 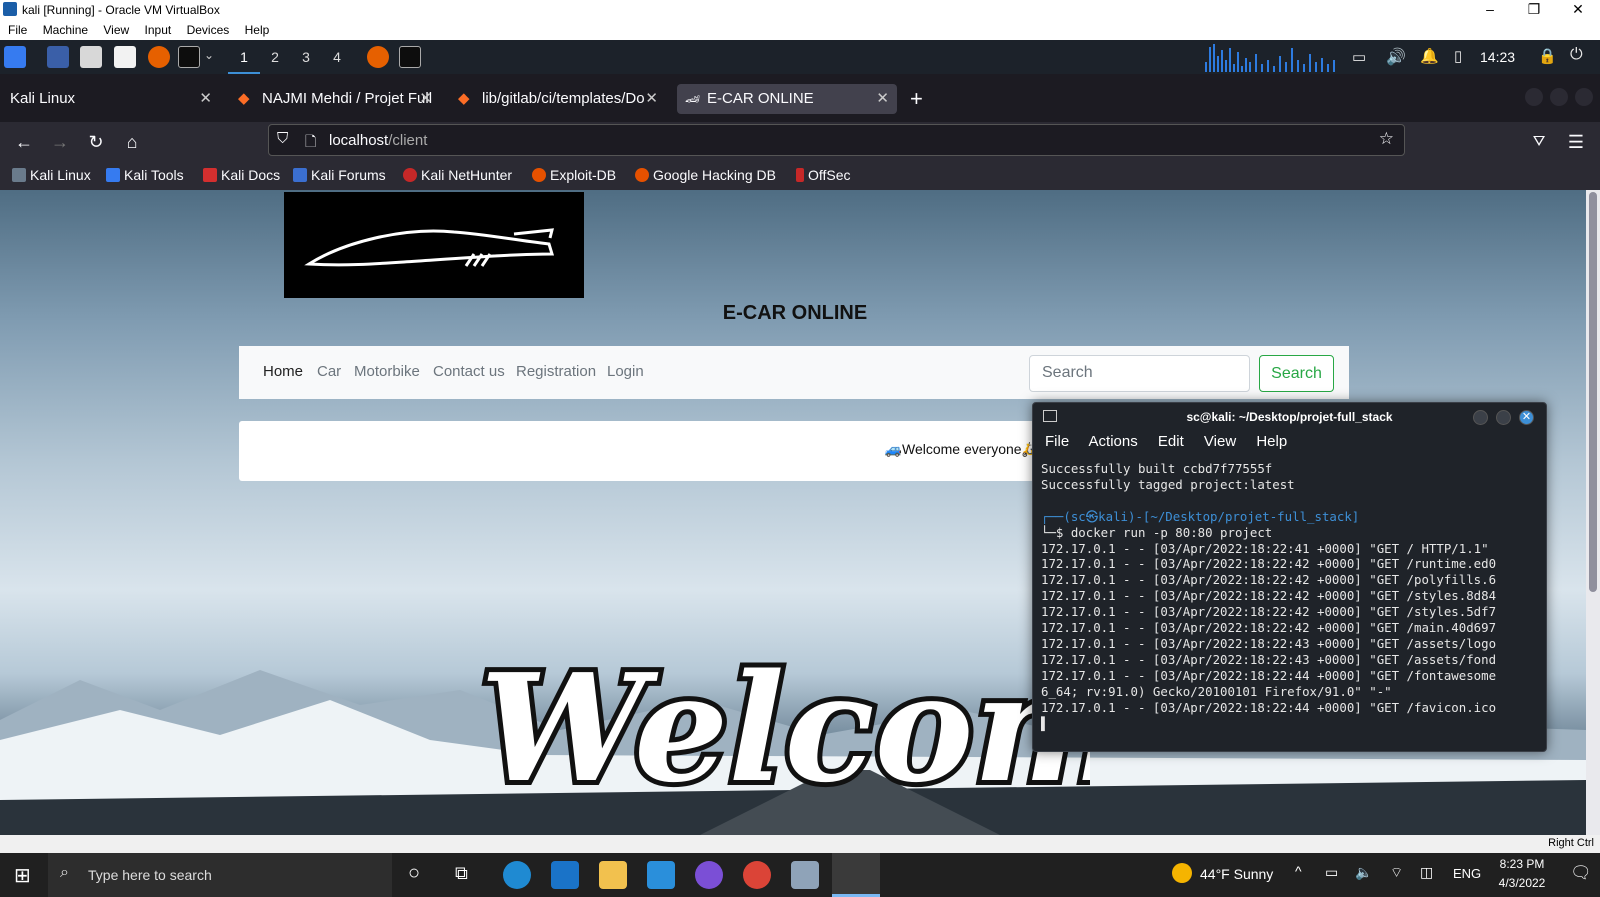 I want to click on terminal-launcher-icon, so click(x=189, y=57).